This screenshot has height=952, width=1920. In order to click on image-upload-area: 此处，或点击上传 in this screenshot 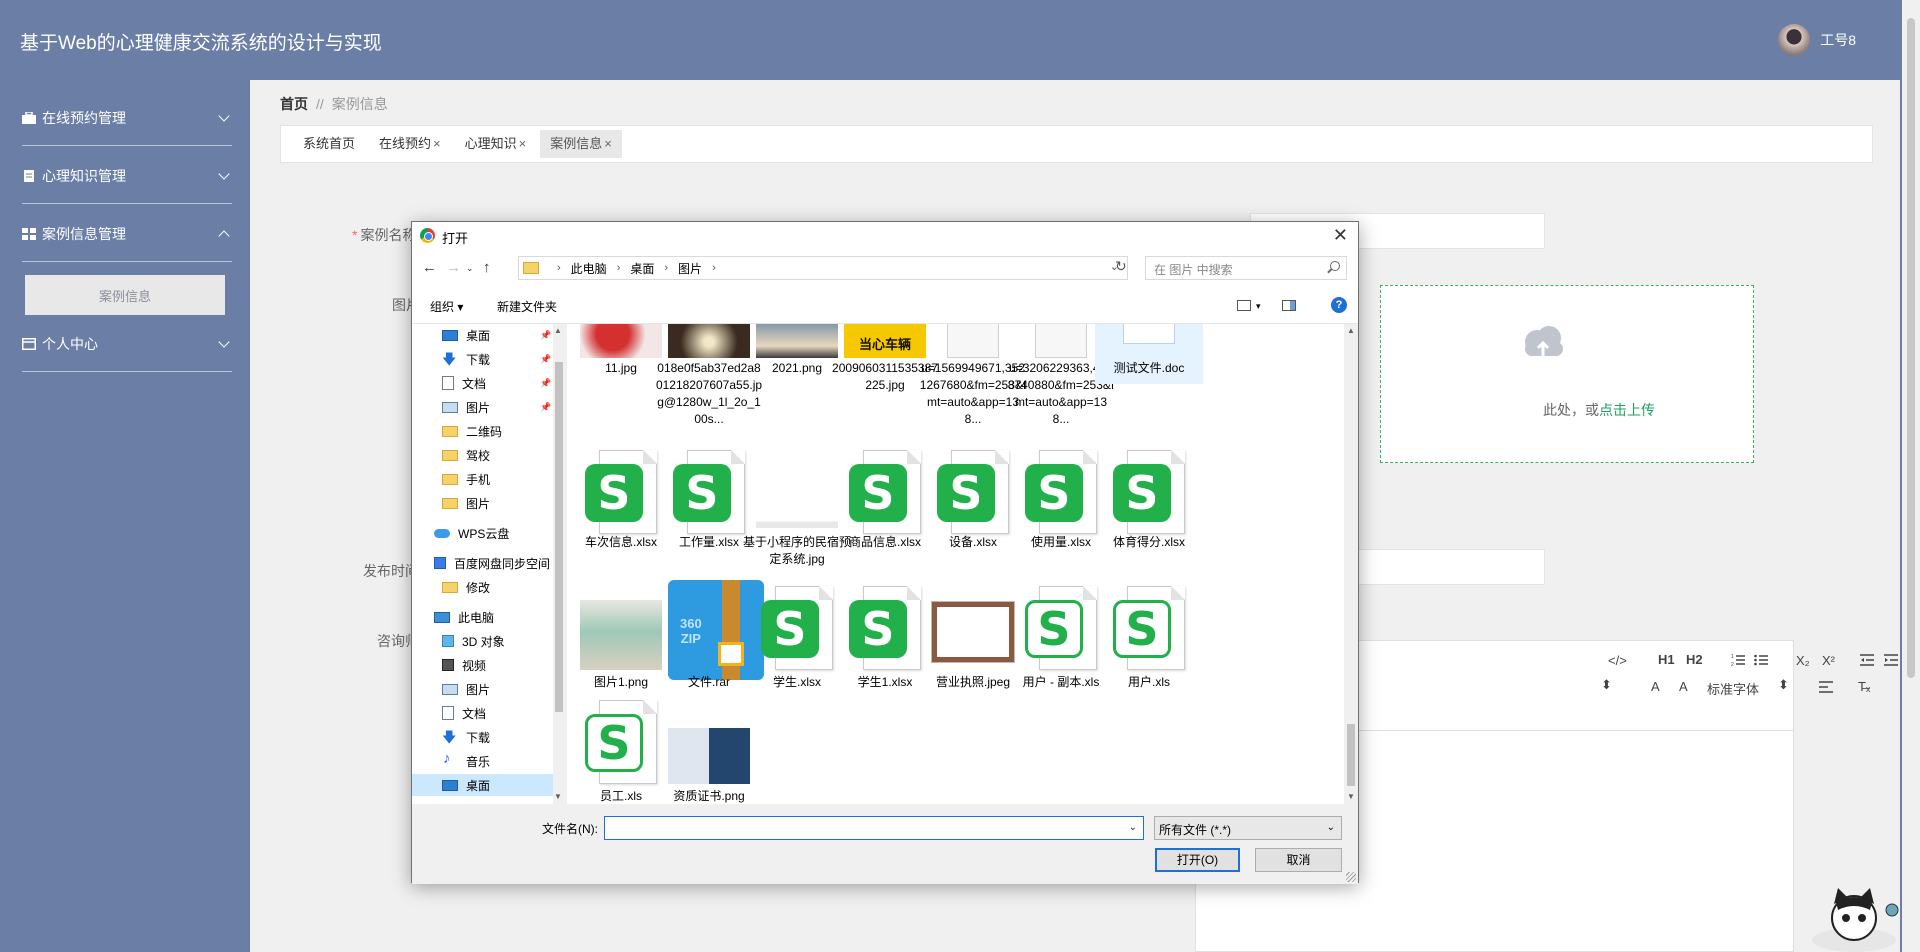, I will do `click(1567, 374)`.